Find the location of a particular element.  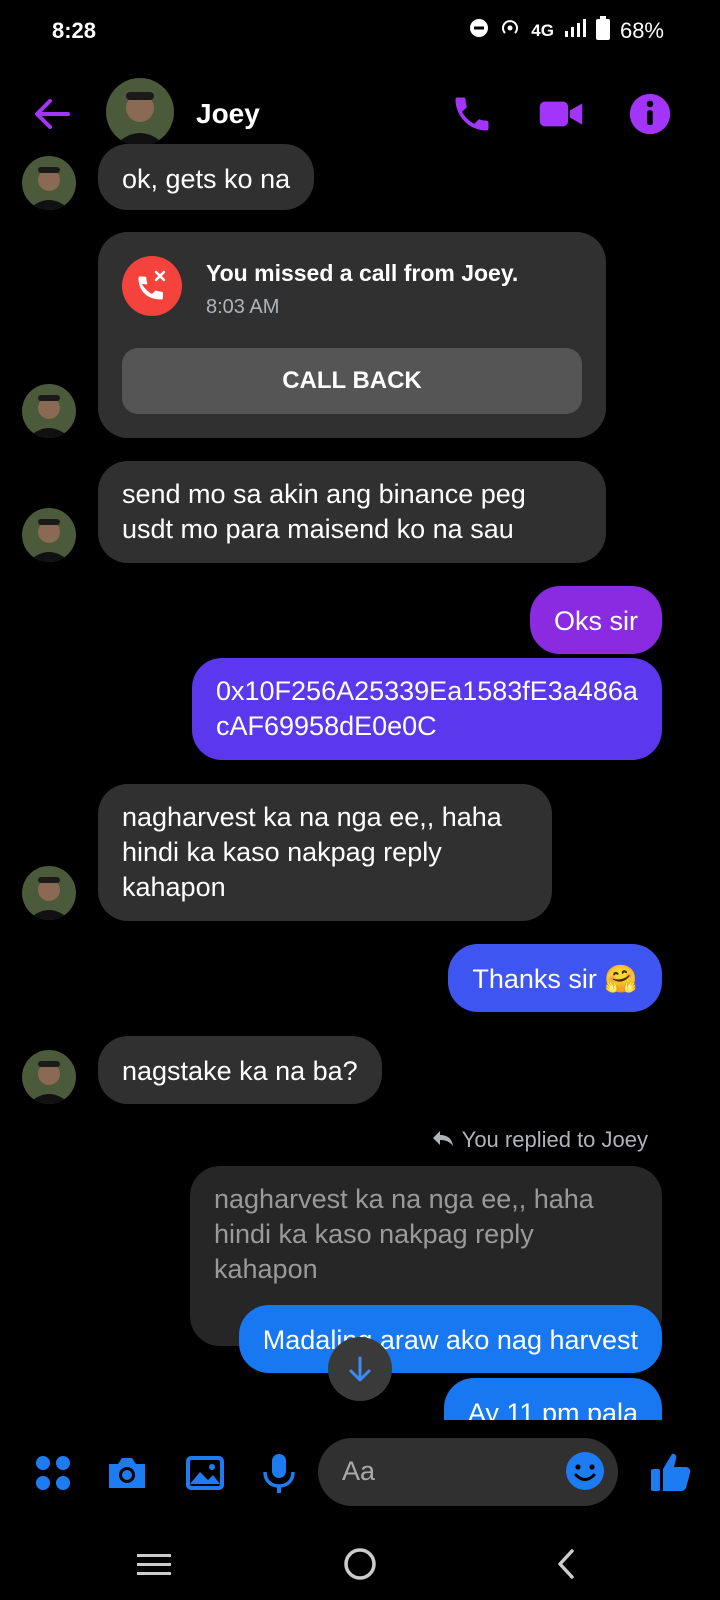

reply-header-text: You replied to Joey is located at coordinates (554, 1139).